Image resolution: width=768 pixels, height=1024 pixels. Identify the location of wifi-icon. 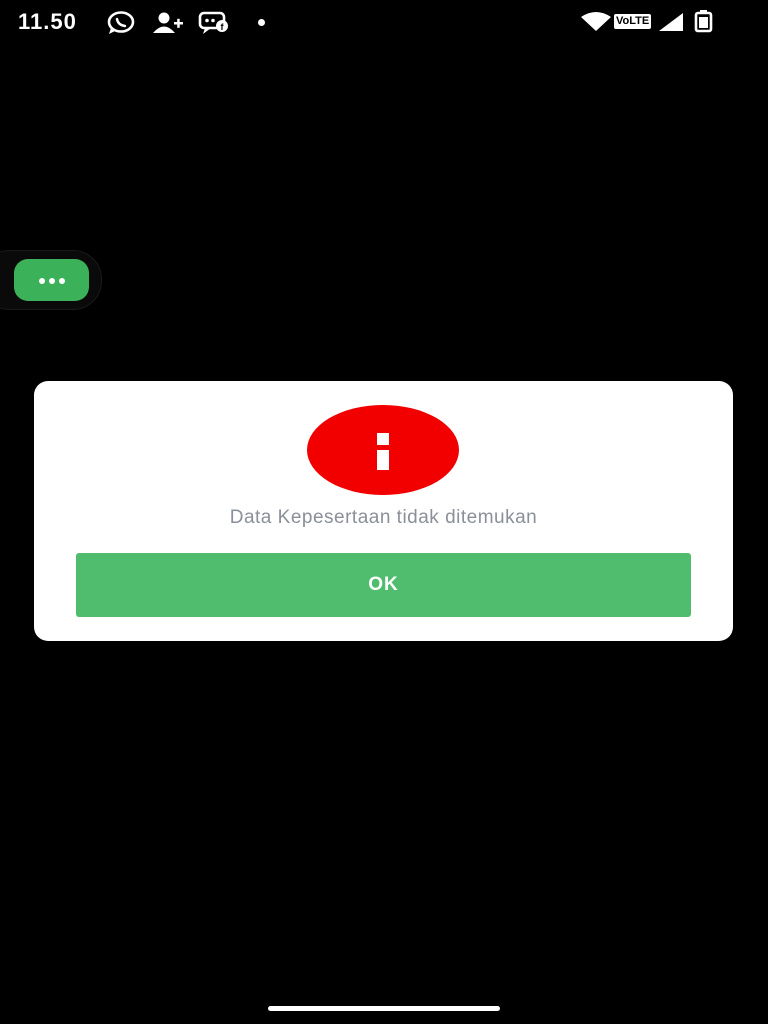
(596, 24).